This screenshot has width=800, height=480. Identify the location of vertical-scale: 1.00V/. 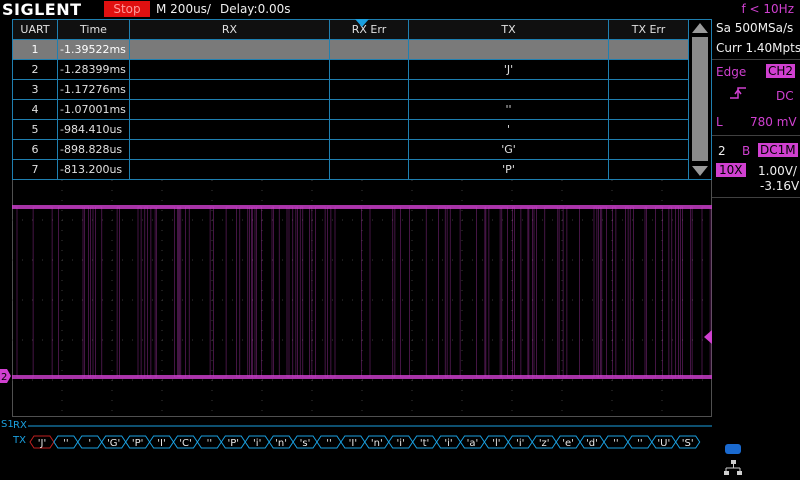
(777, 171).